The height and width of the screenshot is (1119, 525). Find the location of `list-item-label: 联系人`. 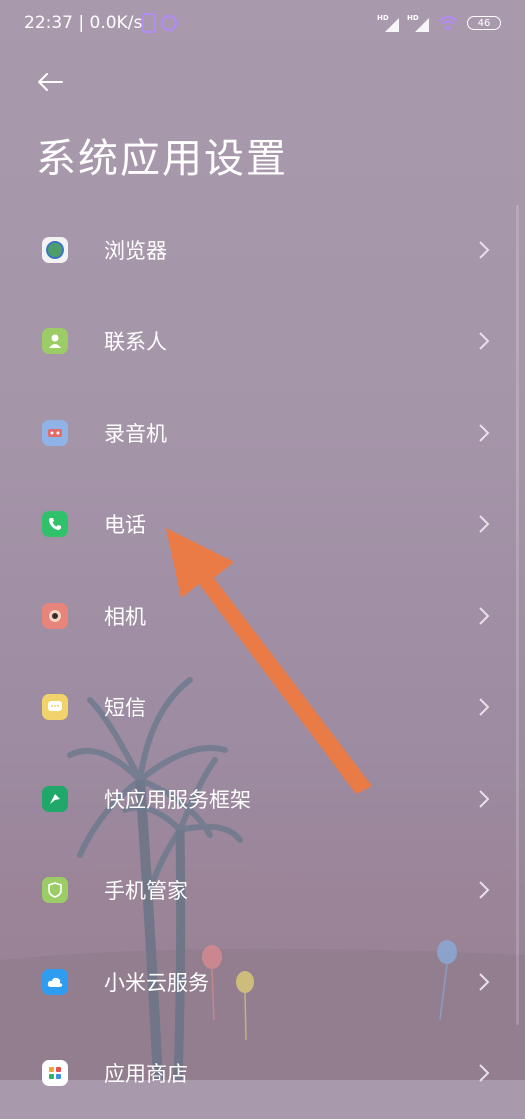

list-item-label: 联系人 is located at coordinates (135, 341).